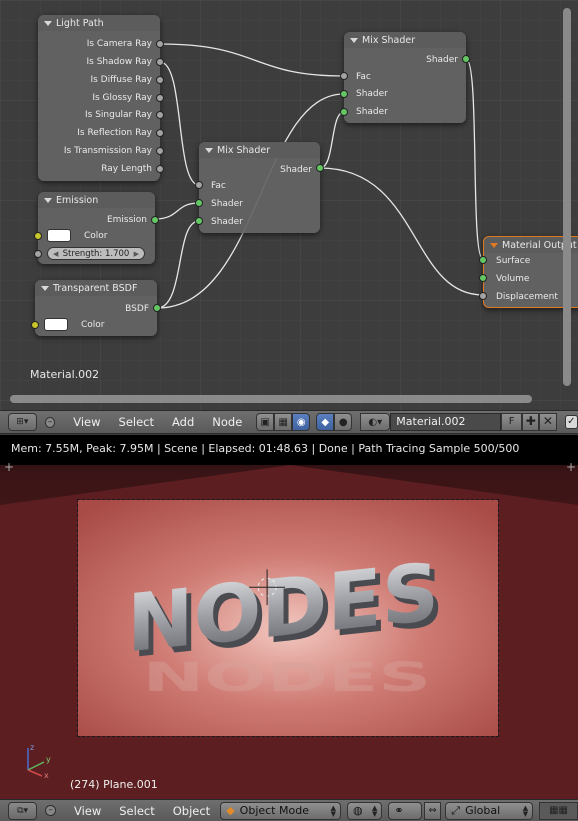 The image size is (578, 821). Describe the element at coordinates (99, 23) in the screenshot. I see `light-path-header: Light Path` at that location.